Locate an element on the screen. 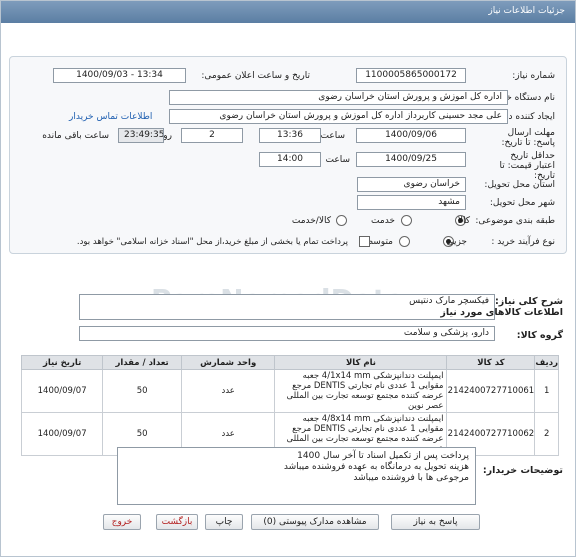 The height and width of the screenshot is (557, 576). cell-code: 2142400727710061 is located at coordinates (491, 391).